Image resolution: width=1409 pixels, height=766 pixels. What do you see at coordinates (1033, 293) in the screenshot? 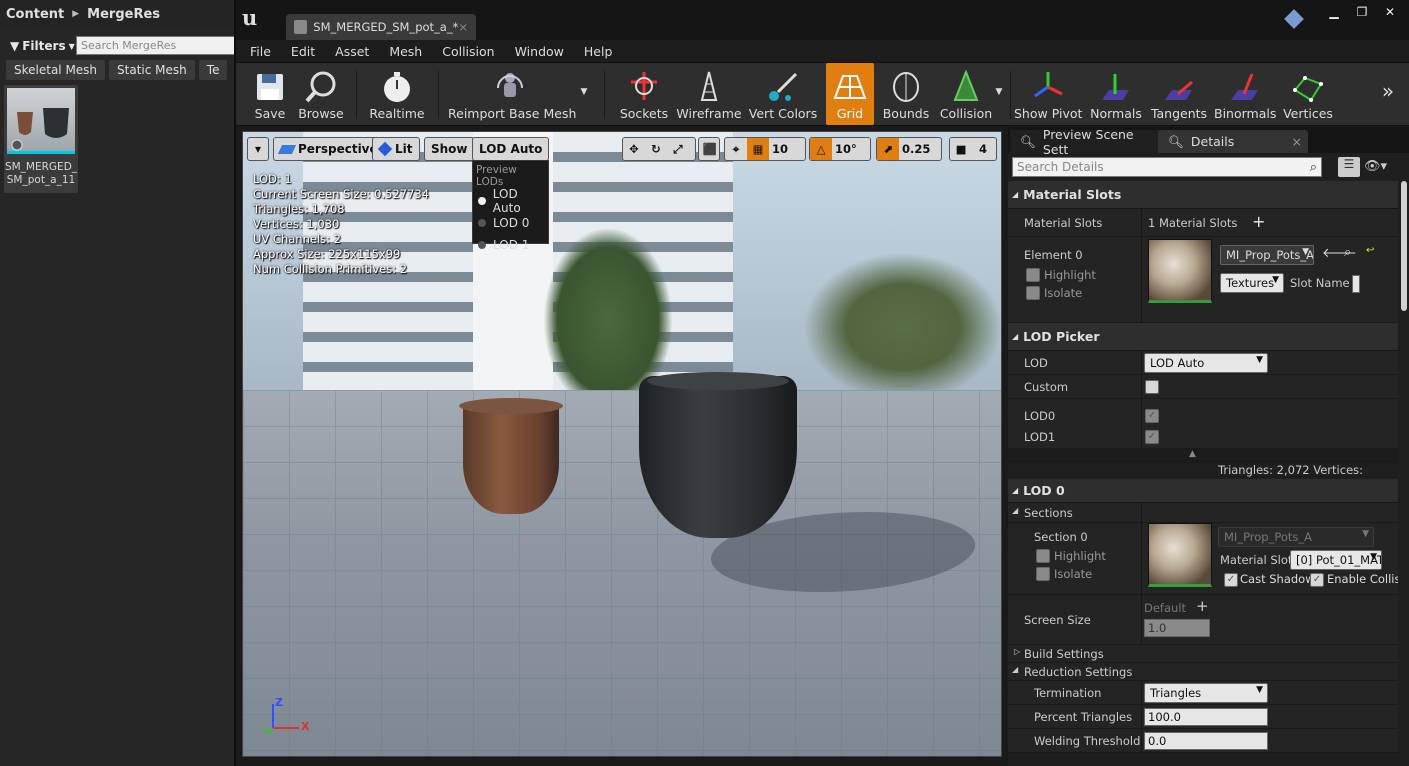
I see `isolate-checkbox` at bounding box center [1033, 293].